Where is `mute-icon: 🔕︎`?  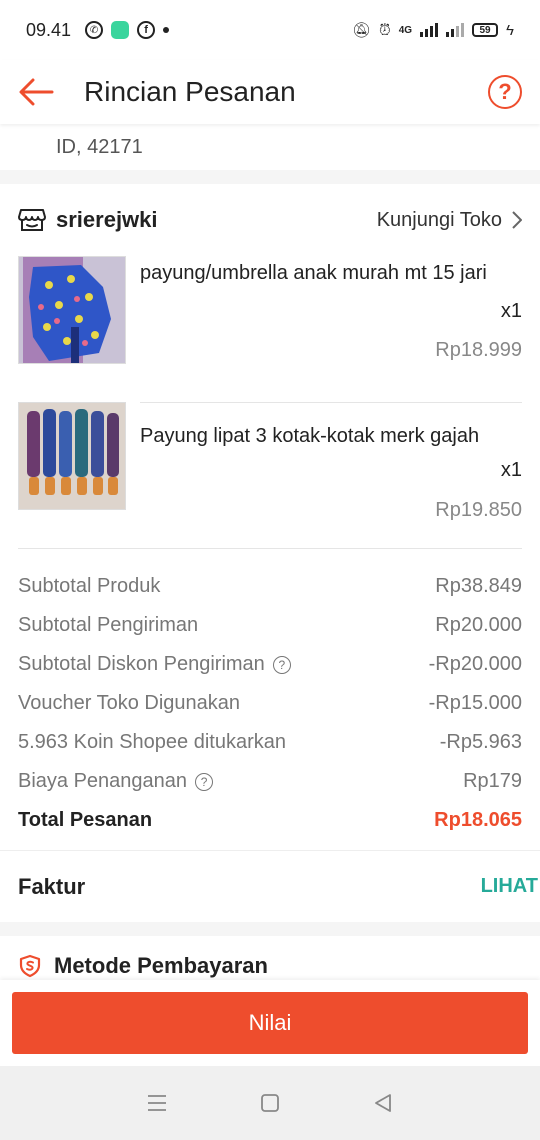 mute-icon: 🔕︎ is located at coordinates (361, 30).